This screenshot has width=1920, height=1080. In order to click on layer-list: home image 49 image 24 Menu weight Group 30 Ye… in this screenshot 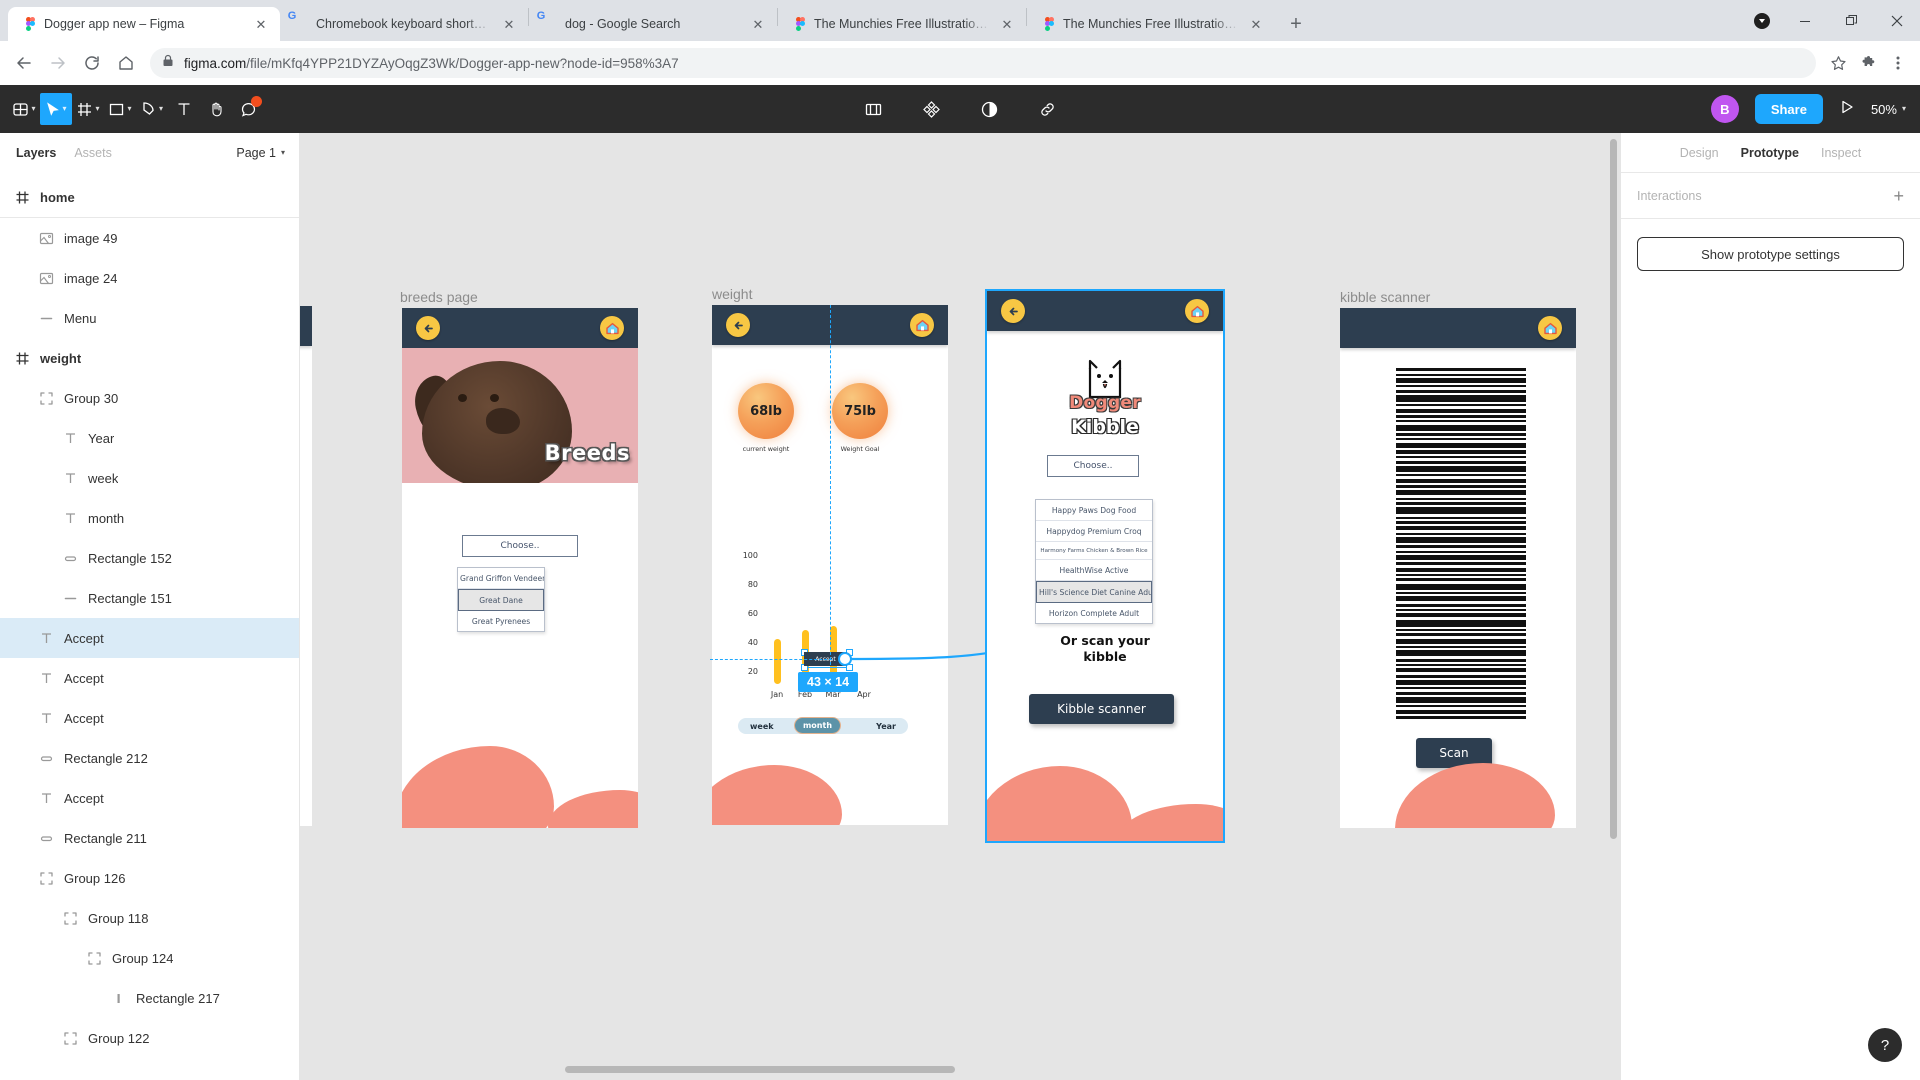, I will do `click(149, 626)`.